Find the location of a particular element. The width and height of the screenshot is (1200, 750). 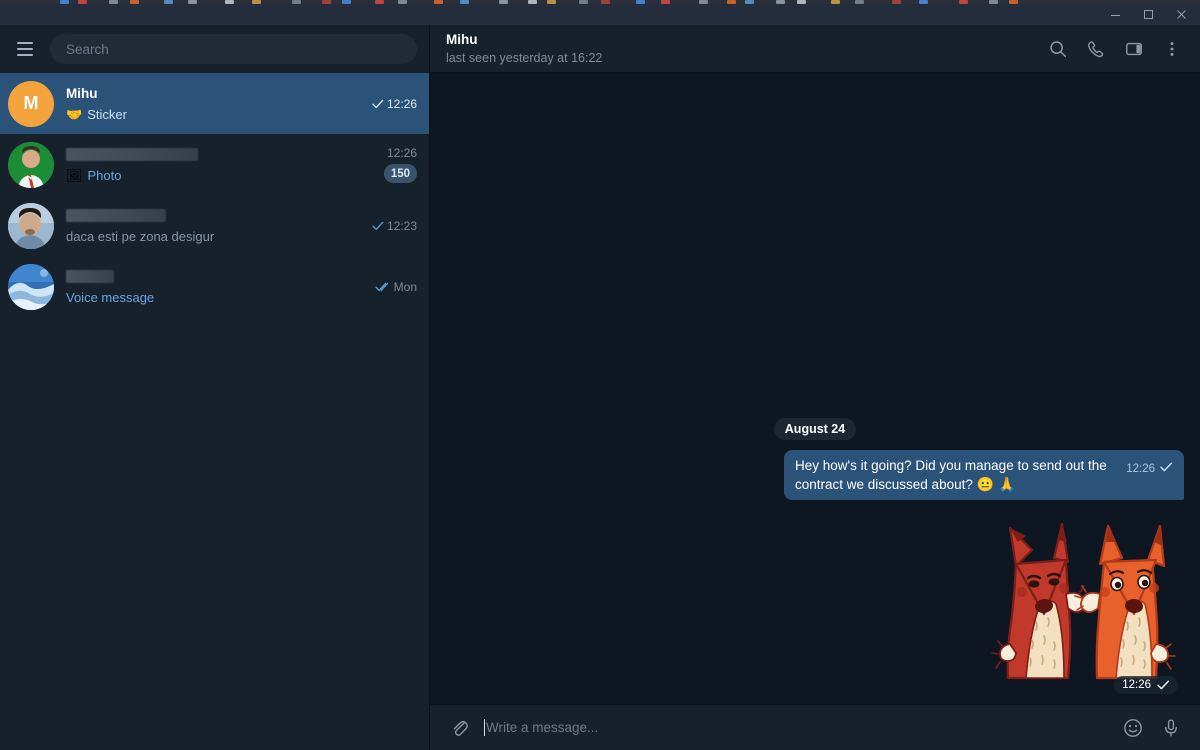

message-emojis: 😐 🙏 is located at coordinates (996, 484).